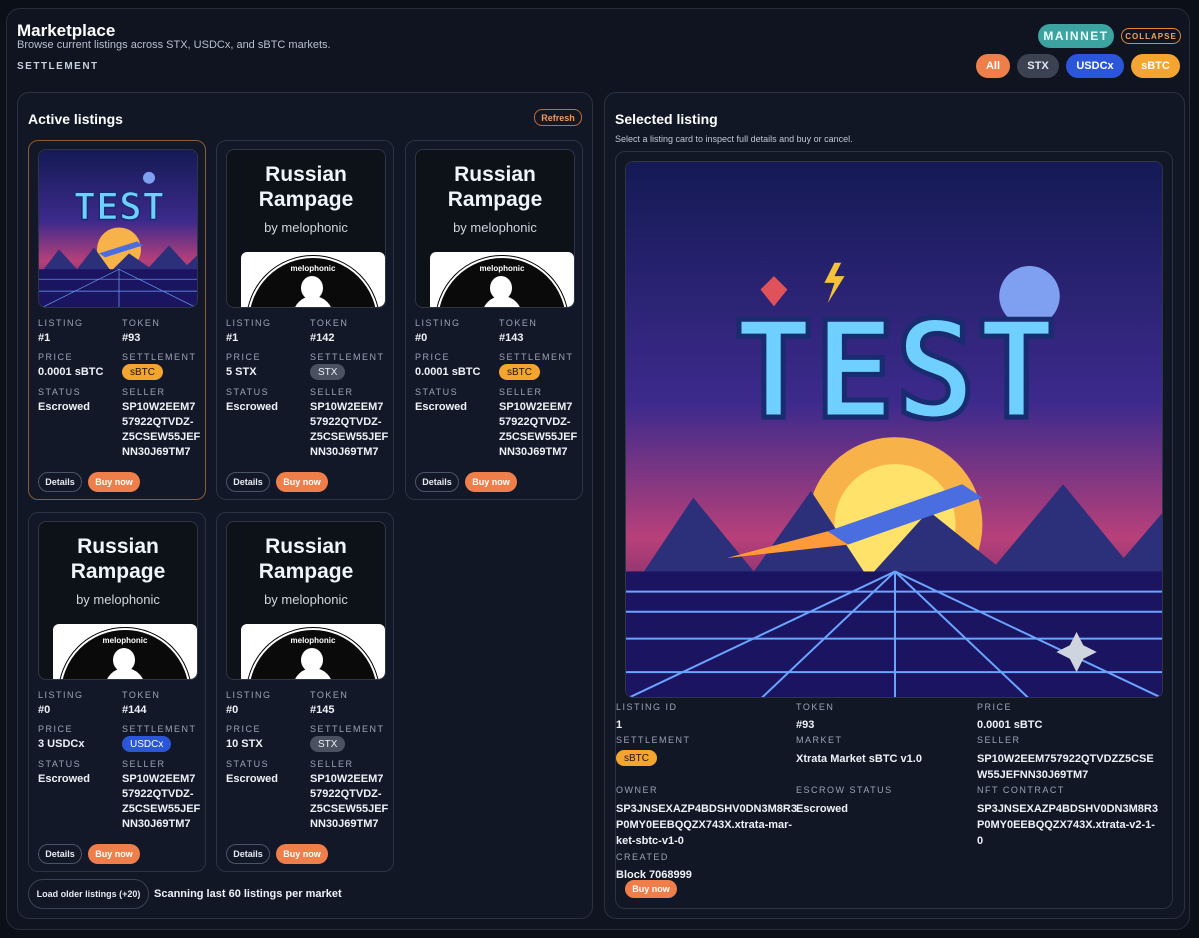  Describe the element at coordinates (666, 119) in the screenshot. I see `selected-listing-title: Selected listing` at that location.